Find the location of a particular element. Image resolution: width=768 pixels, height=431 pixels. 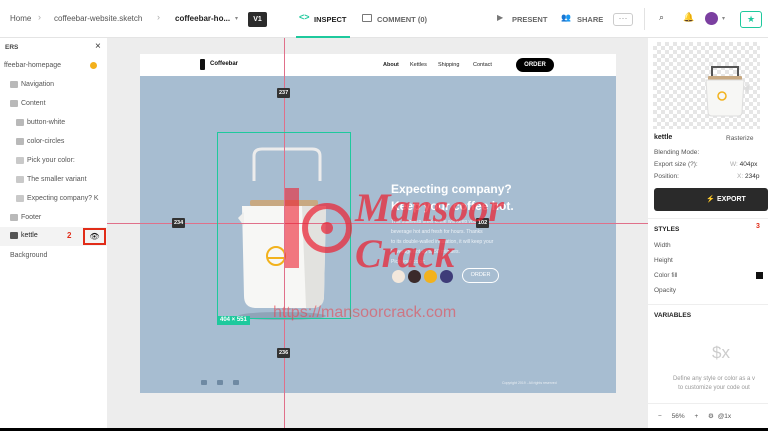

layer-item: Expecting company? K is located at coordinates (53, 199).